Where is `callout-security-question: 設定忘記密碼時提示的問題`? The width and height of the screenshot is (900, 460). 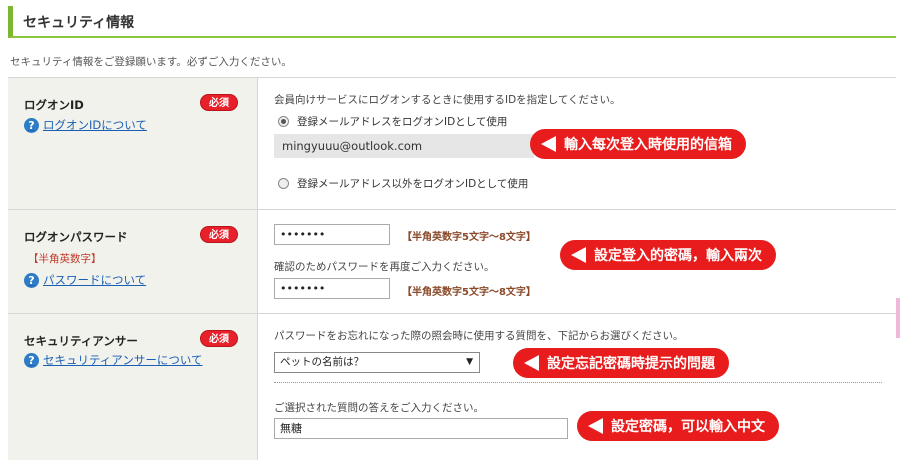 callout-security-question: 設定忘記密碼時提示的問題 is located at coordinates (621, 363).